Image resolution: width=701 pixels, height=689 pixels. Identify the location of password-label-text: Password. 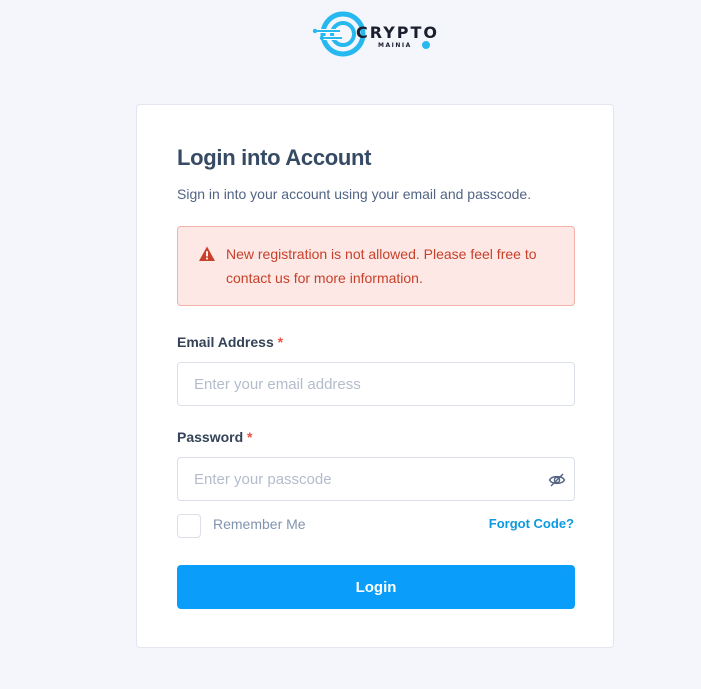
(210, 437).